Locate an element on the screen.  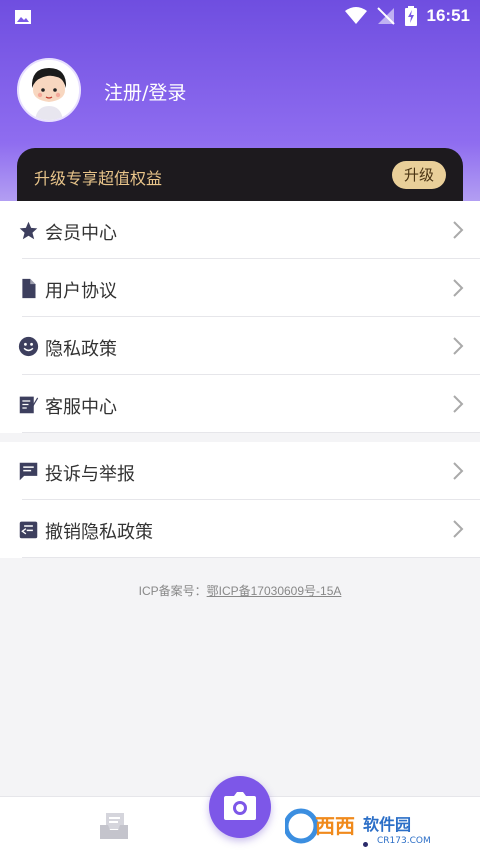
watermark-logo: 西西 软件园 CR173.COM is located at coordinates (374, 826).